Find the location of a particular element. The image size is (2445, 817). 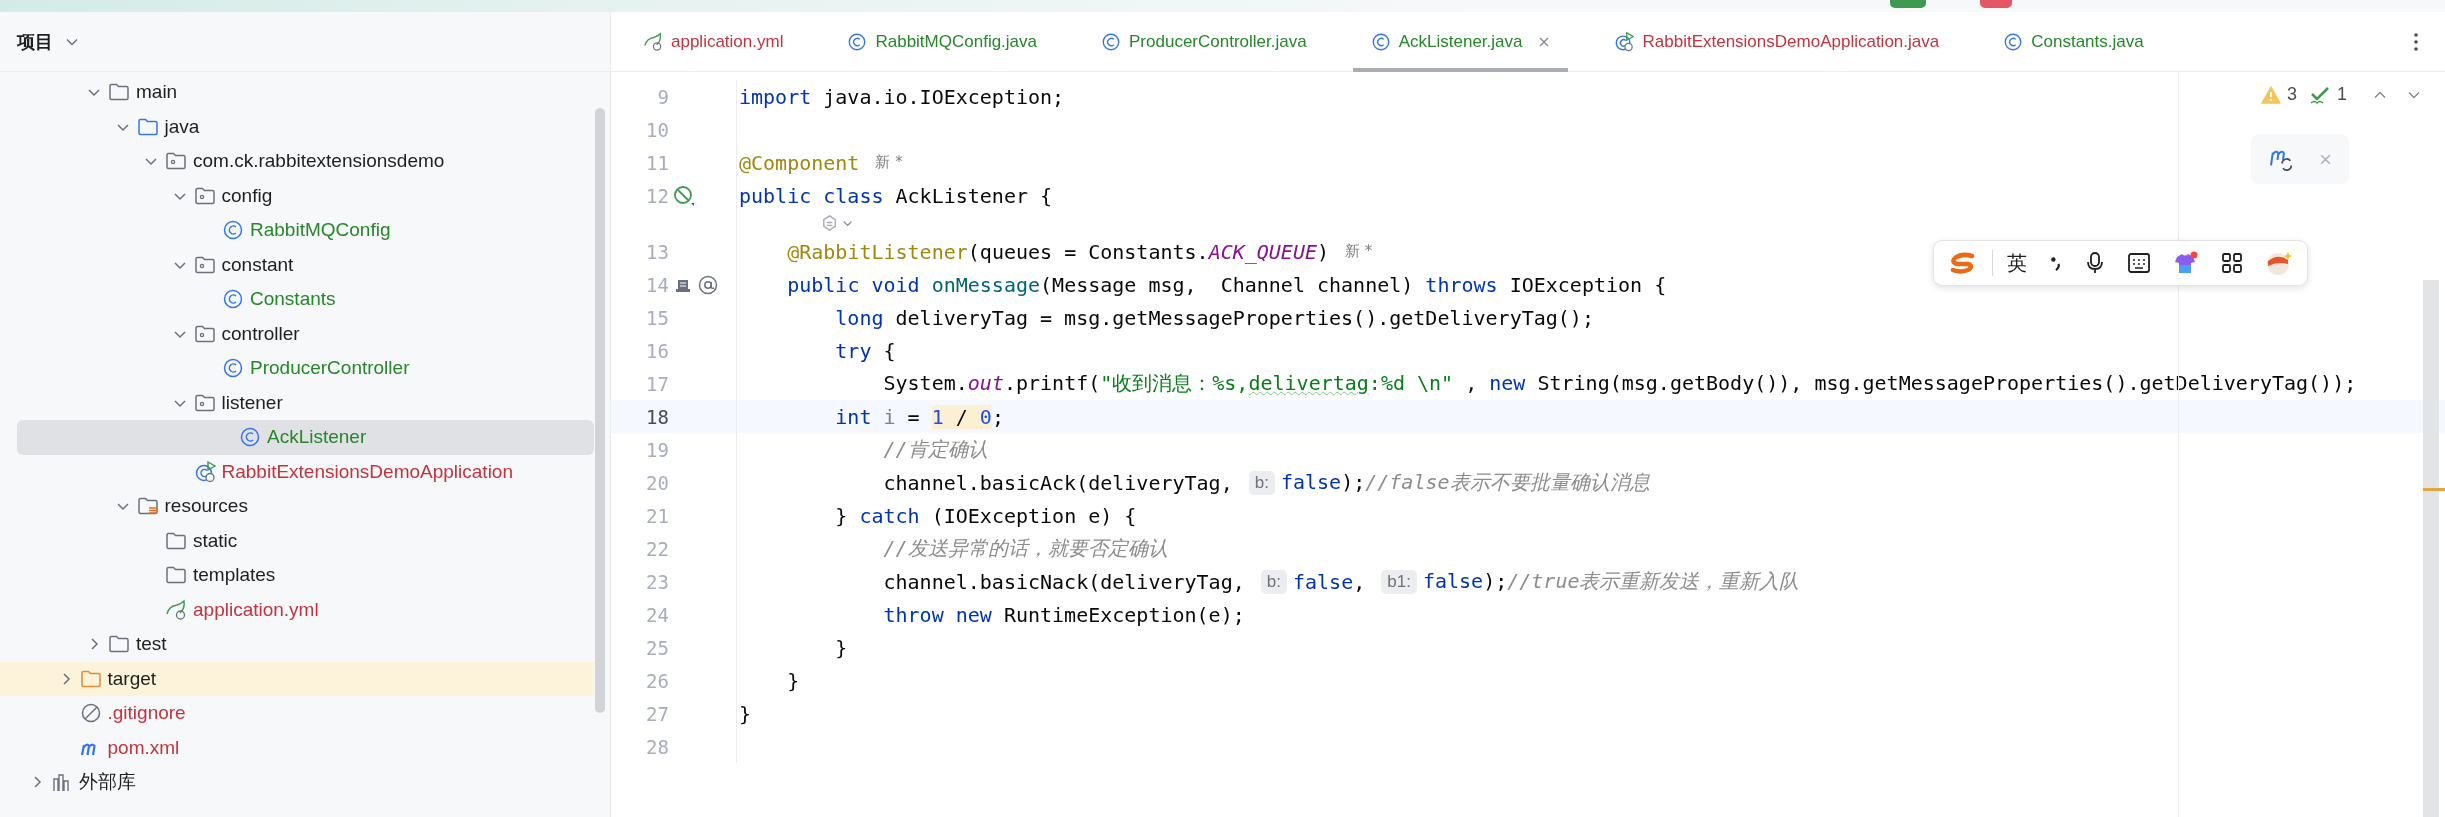

code-text: false);//false表示不要批量确认消息 is located at coordinates (1465, 482).